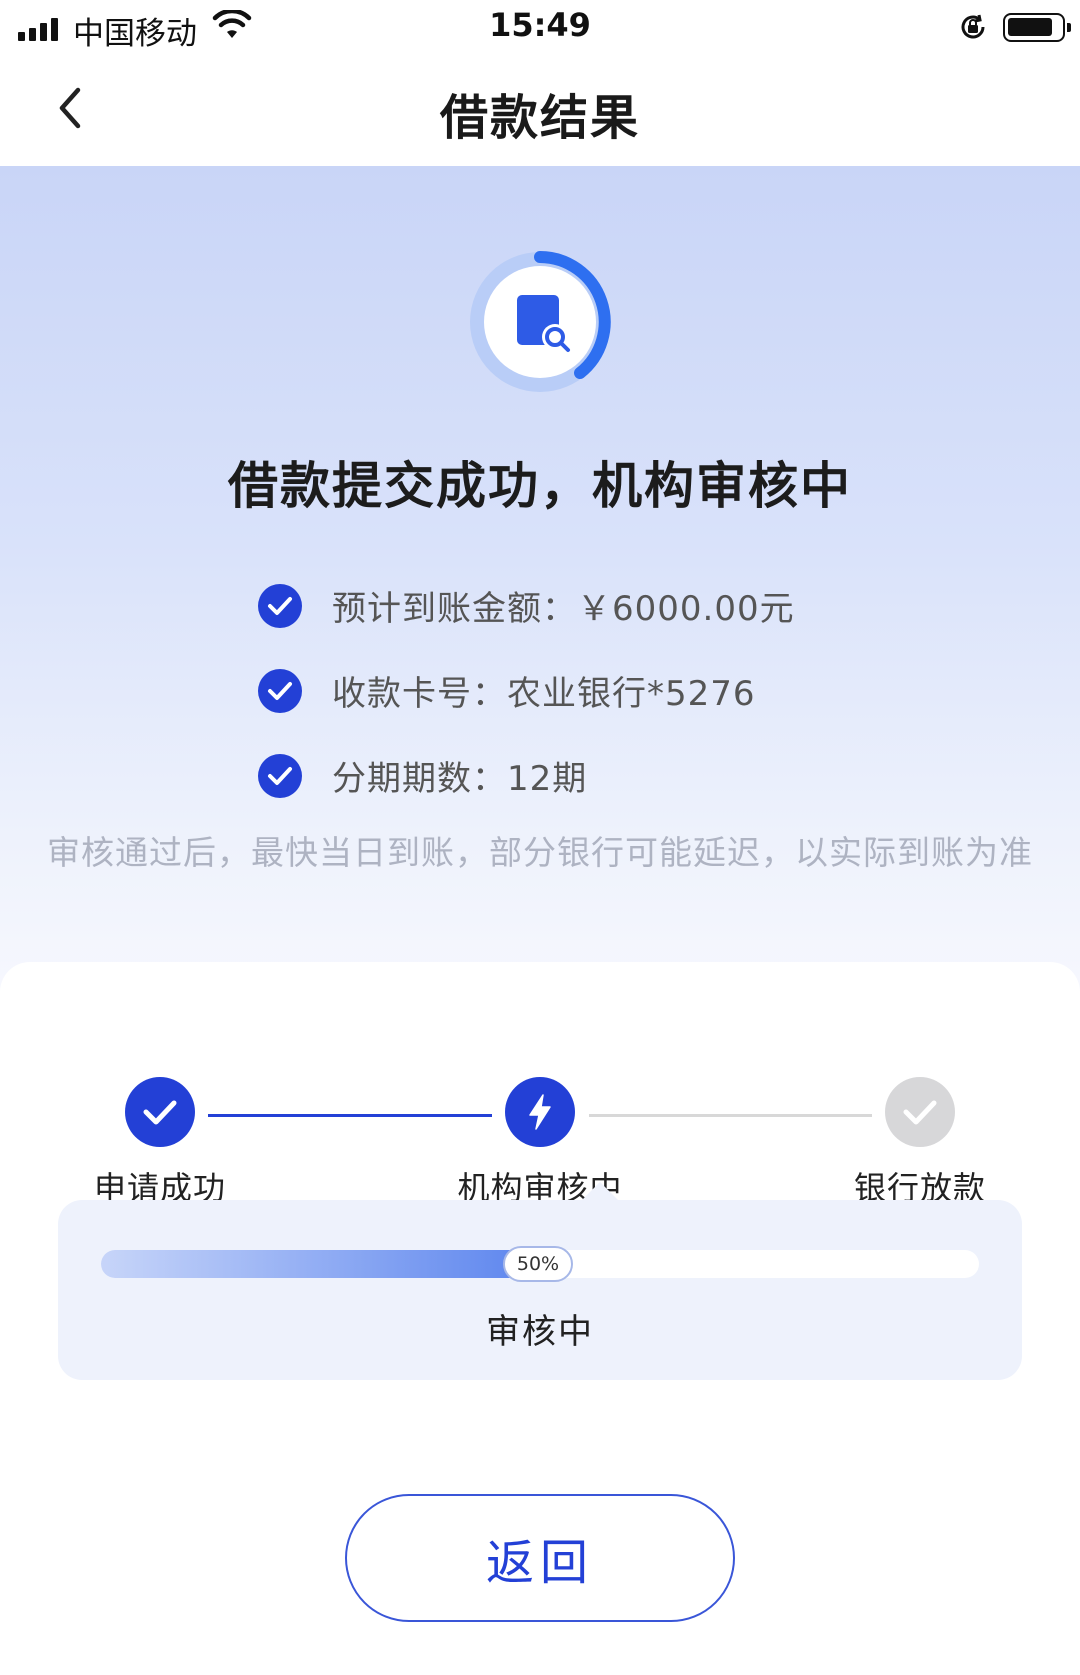 This screenshot has width=1080, height=1675. I want to click on nav-bar: 借款结果, so click(540, 111).